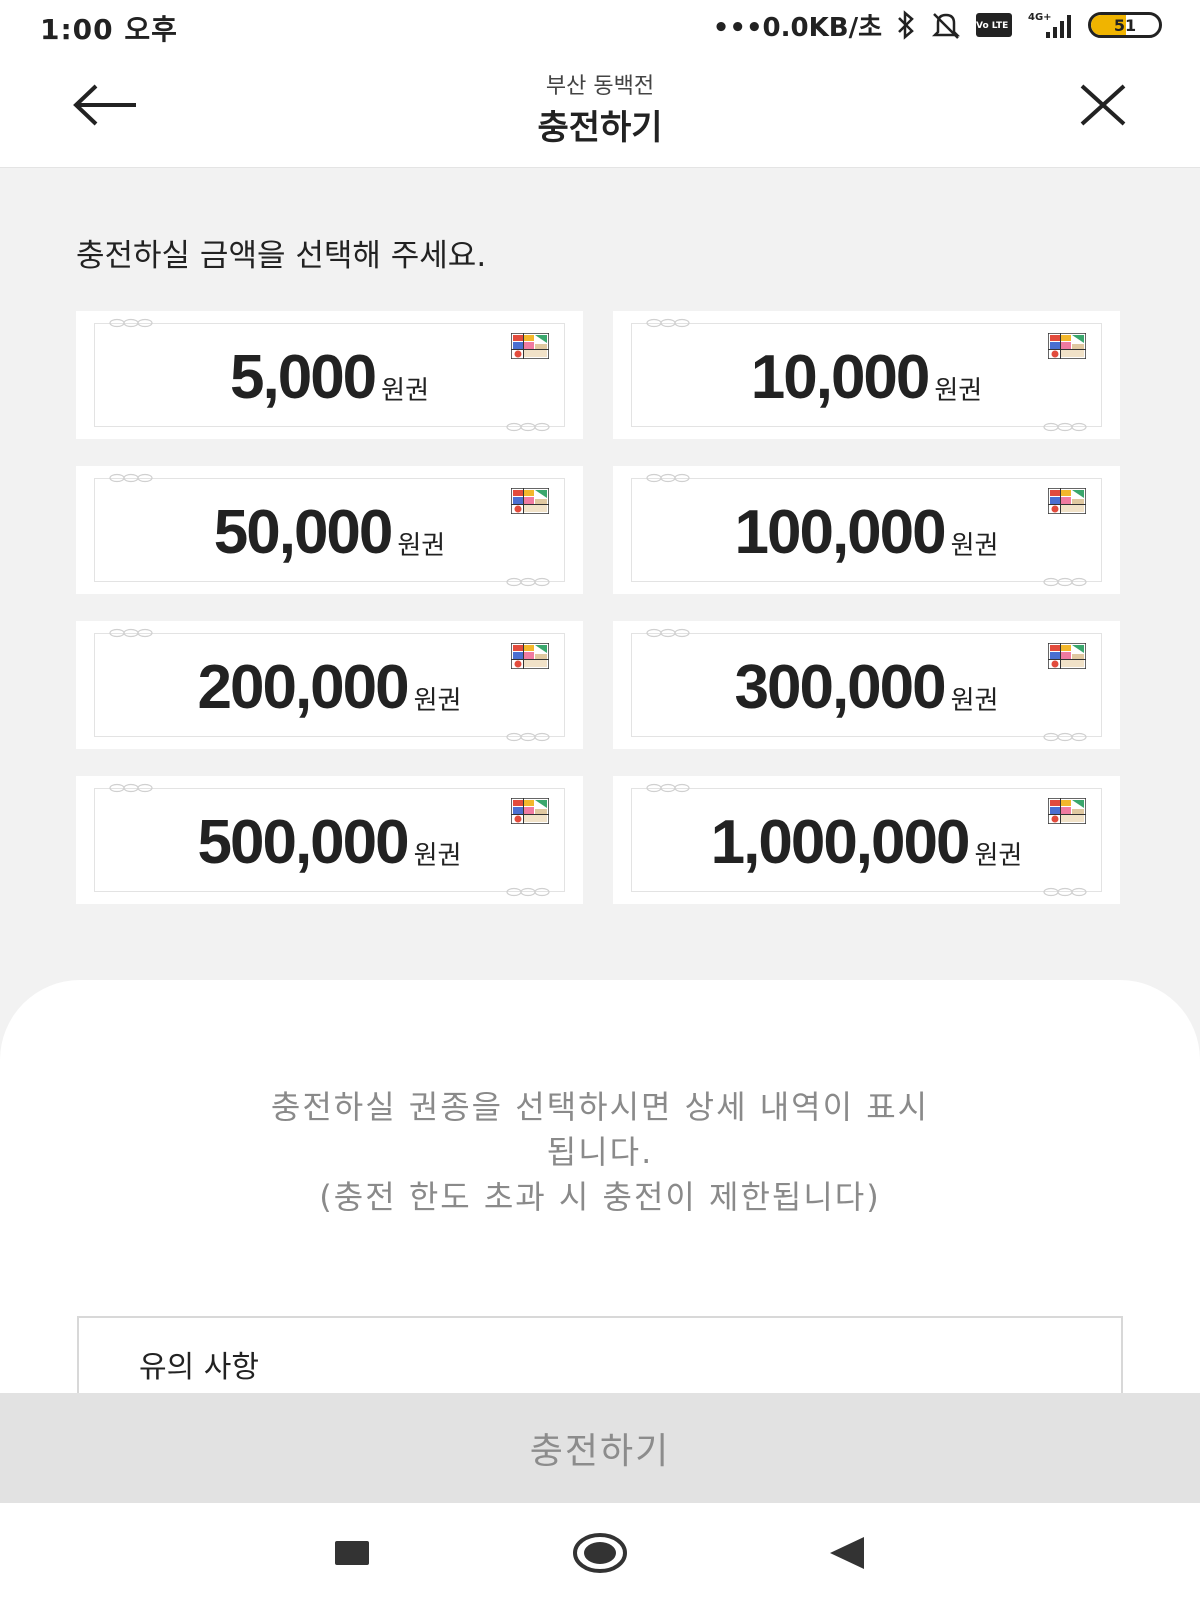 This screenshot has height=1600, width=1200. I want to click on home-button, so click(600, 1553).